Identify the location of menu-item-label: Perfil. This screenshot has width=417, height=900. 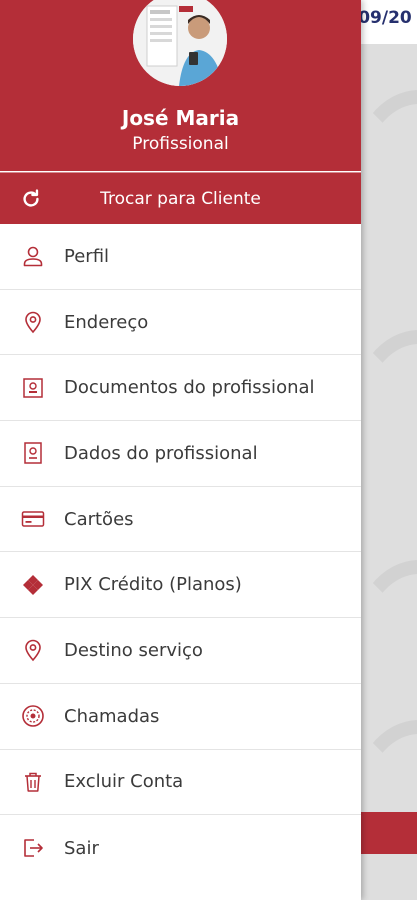
(87, 256).